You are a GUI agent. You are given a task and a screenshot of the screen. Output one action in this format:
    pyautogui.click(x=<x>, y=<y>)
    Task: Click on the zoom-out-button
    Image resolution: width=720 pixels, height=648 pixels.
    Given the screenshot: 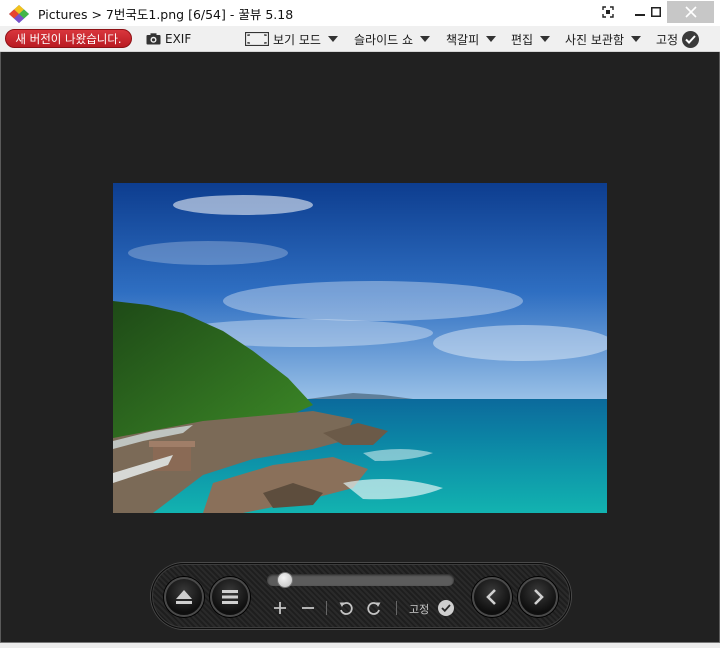 What is the action you would take?
    pyautogui.click(x=308, y=608)
    